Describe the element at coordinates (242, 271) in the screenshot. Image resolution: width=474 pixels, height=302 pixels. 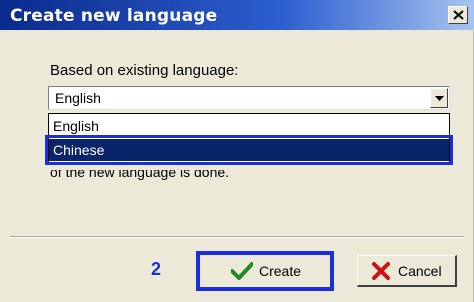
I see `checkmark-icon` at that location.